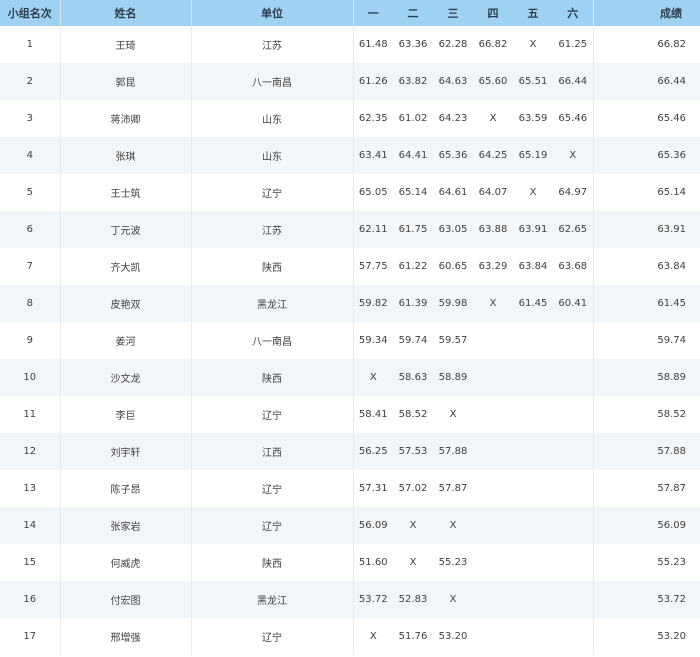  Describe the element at coordinates (373, 451) in the screenshot. I see `attempt-1-cell: 56.25` at that location.